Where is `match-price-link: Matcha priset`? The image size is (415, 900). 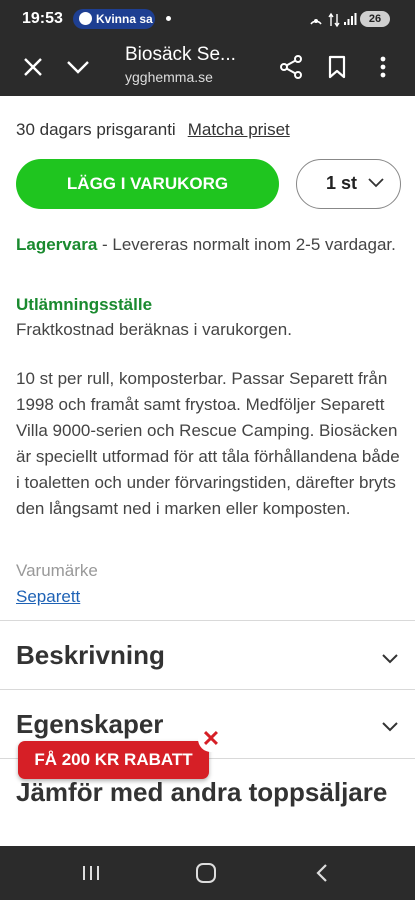 match-price-link: Matcha priset is located at coordinates (239, 129).